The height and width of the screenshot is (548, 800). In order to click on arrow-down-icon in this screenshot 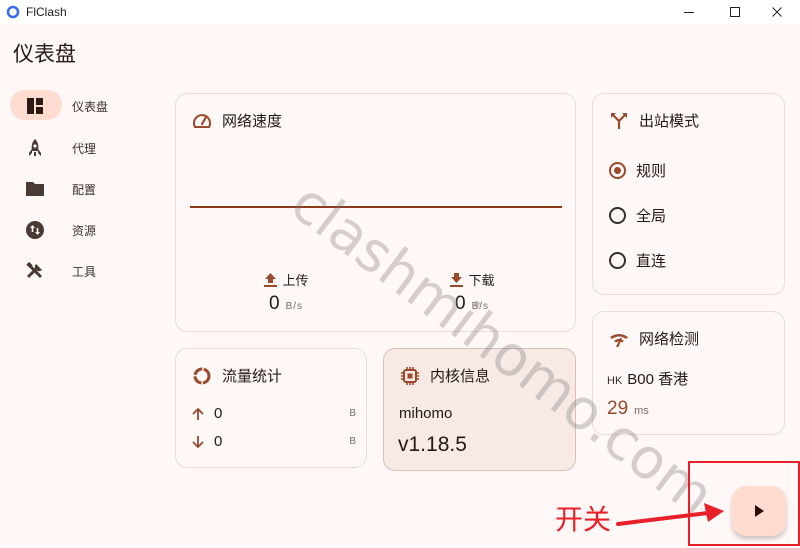, I will do `click(198, 441)`.